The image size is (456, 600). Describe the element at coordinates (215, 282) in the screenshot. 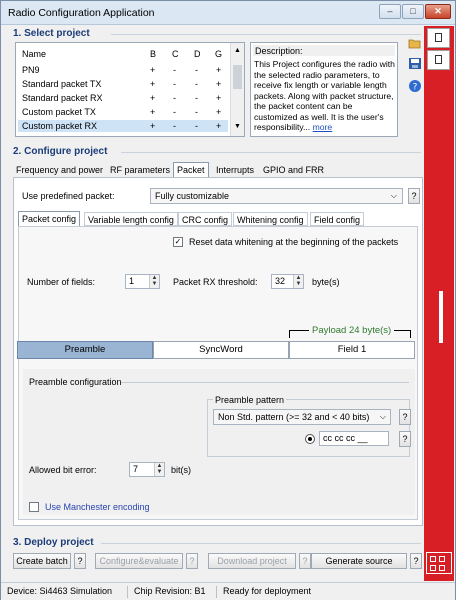

I see `rx-threshold-label: Packet RX threshold:` at that location.